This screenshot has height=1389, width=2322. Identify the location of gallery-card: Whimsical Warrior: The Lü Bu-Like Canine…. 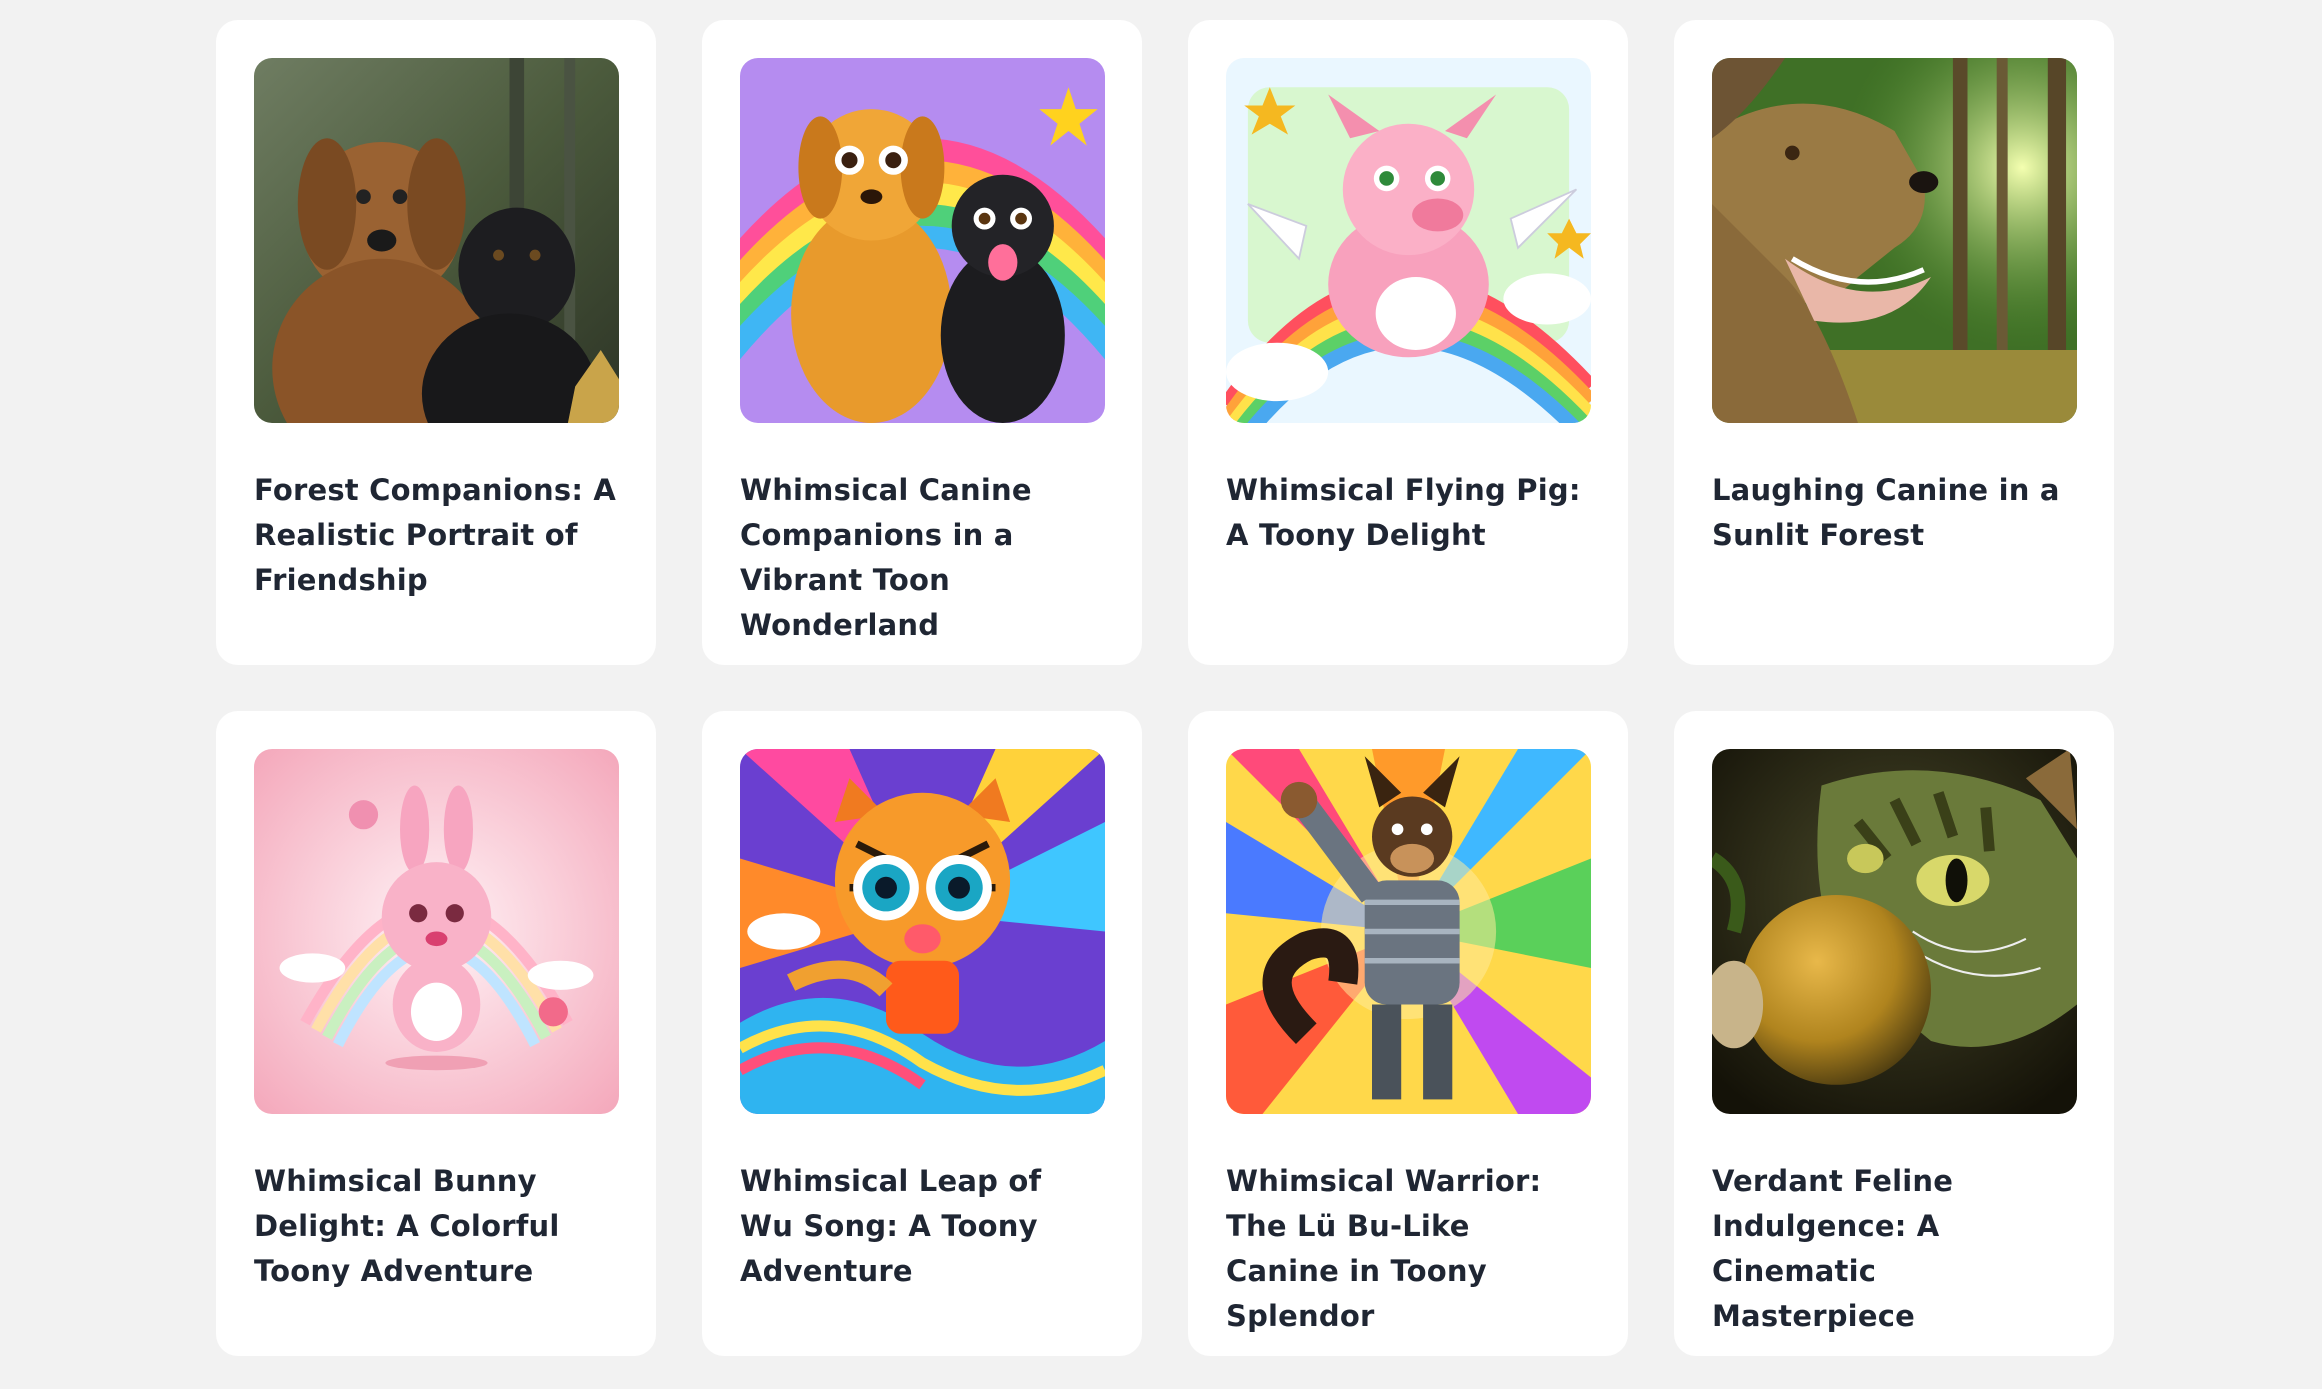
(1408, 1033).